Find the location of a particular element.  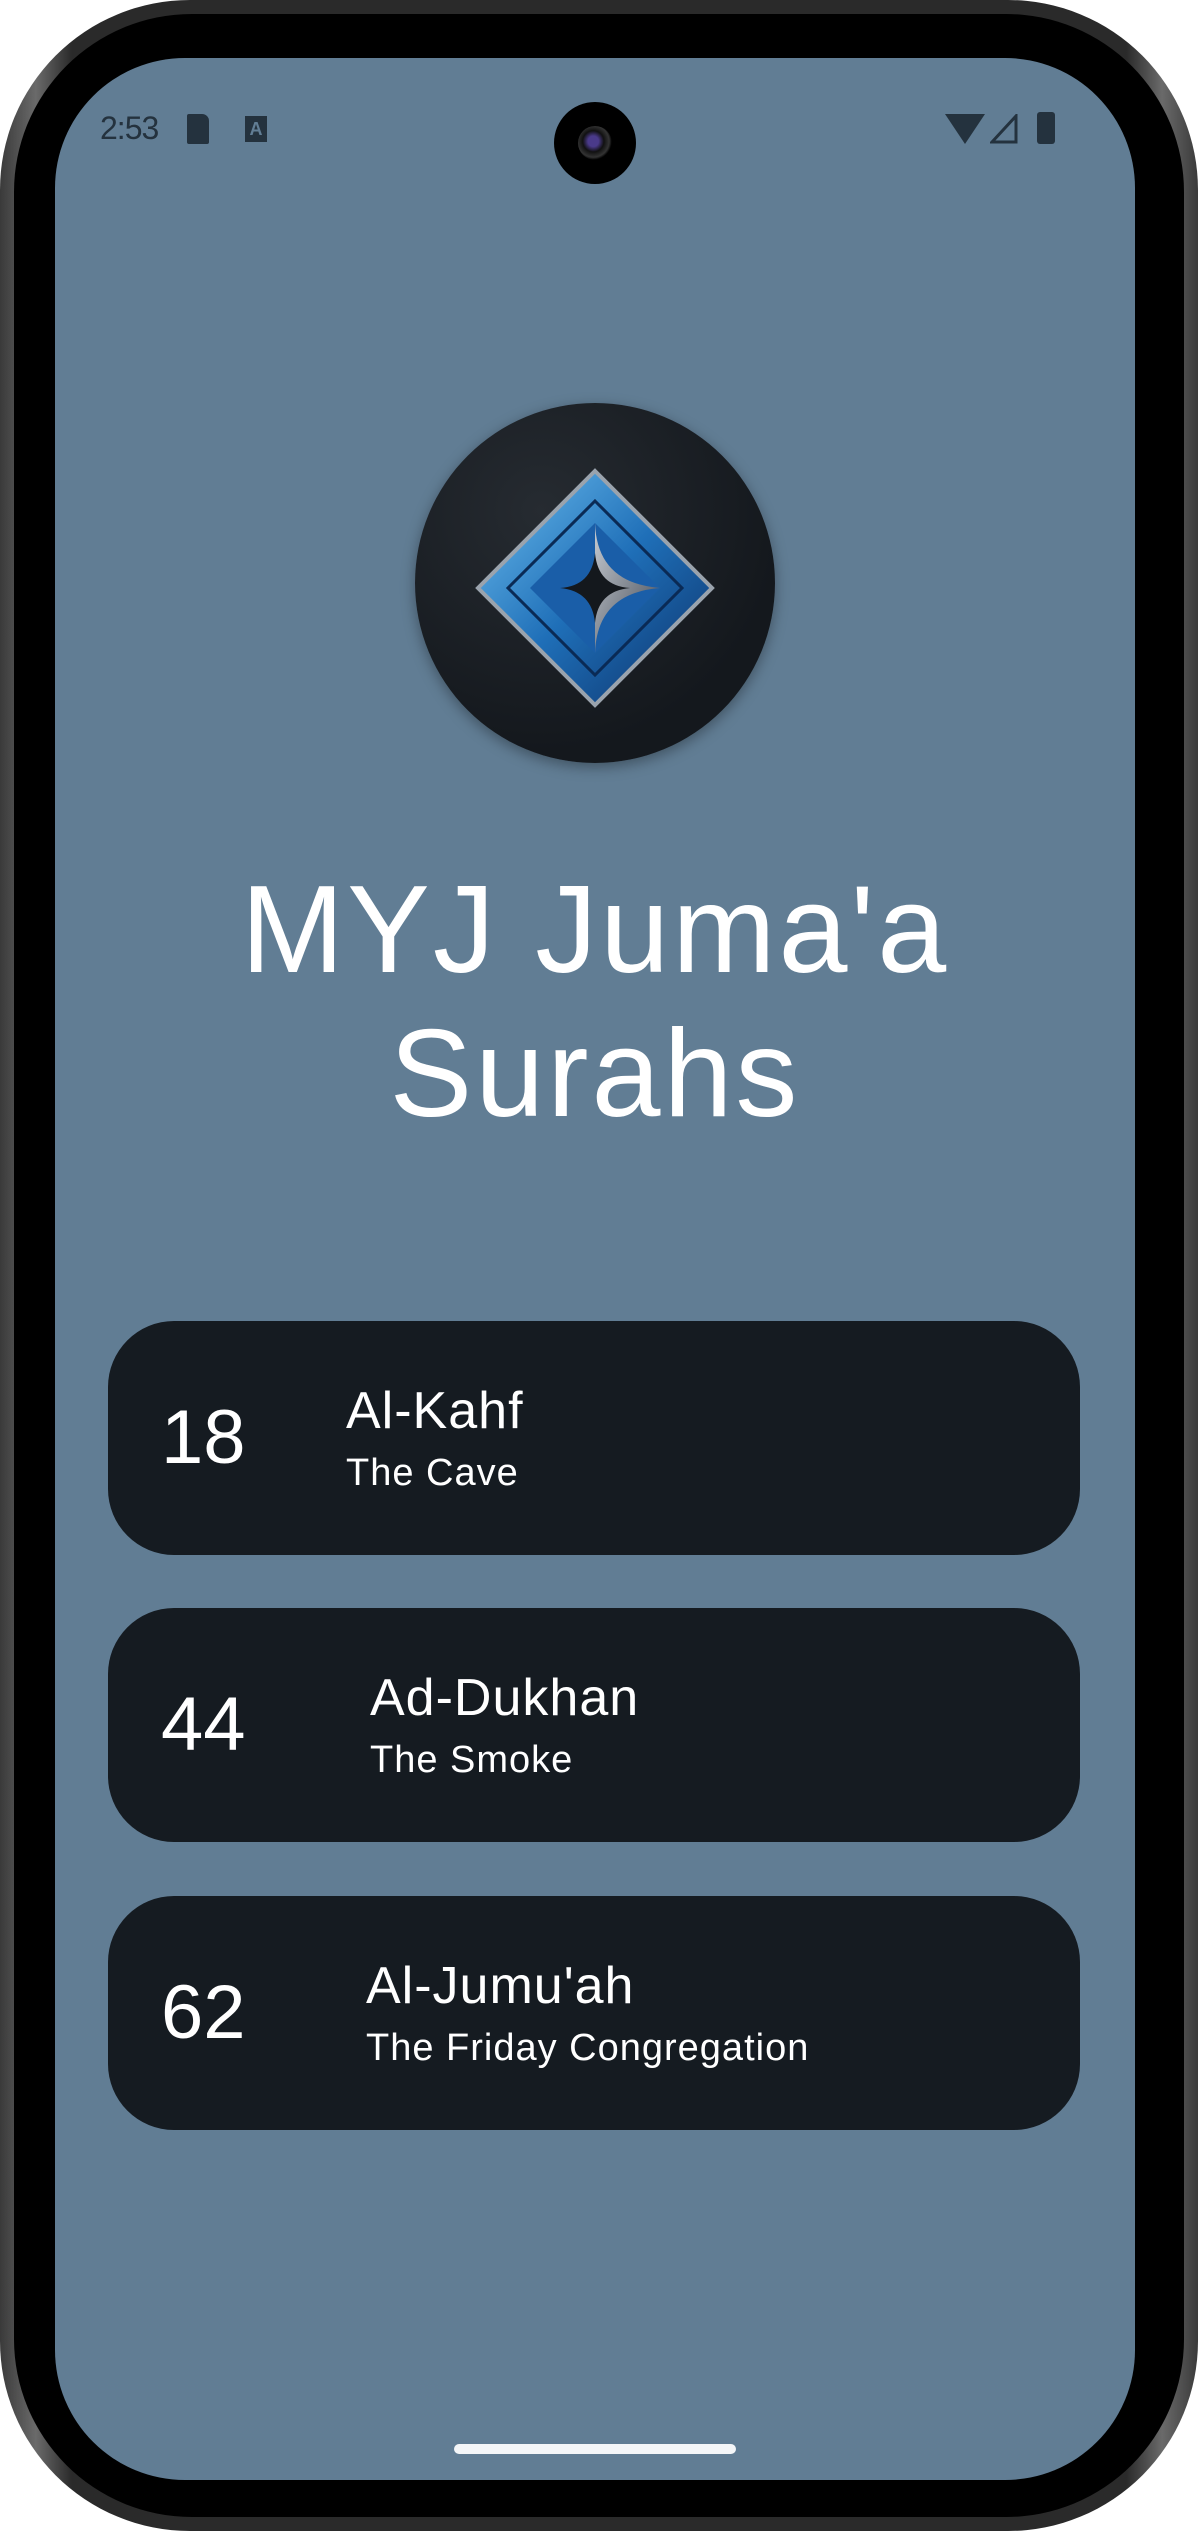

surah-card-18: 18 Al-Kahf The Cave is located at coordinates (594, 1438).